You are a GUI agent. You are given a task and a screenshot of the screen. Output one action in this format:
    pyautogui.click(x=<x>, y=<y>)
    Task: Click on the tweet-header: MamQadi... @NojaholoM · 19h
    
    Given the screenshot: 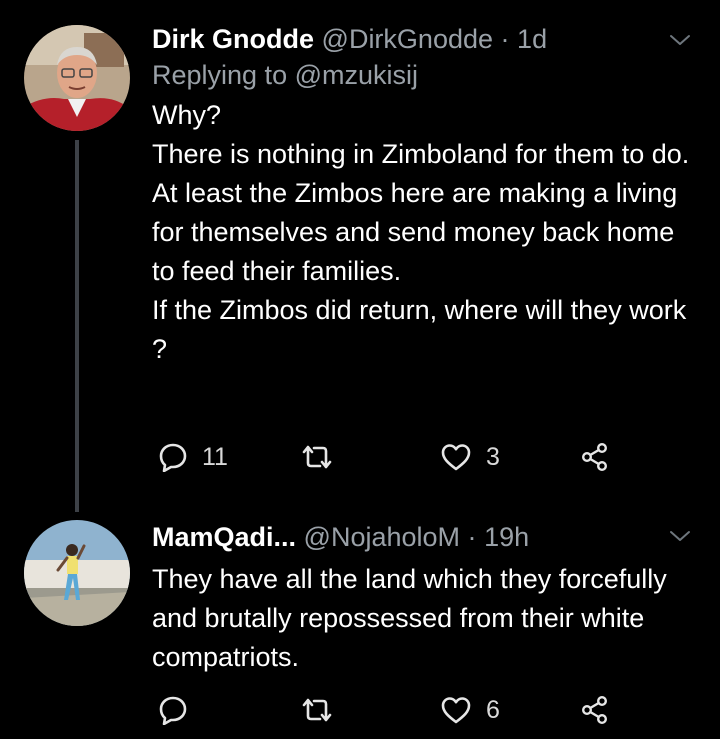 What is the action you would take?
    pyautogui.click(x=425, y=537)
    